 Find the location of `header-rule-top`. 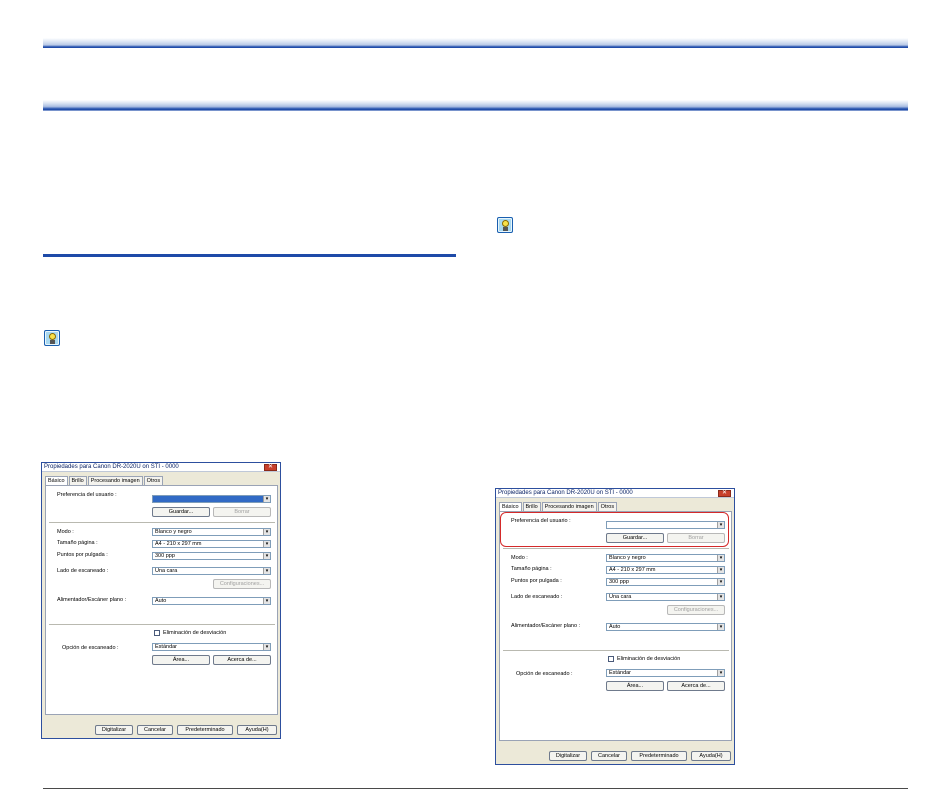

header-rule-top is located at coordinates (475, 43).